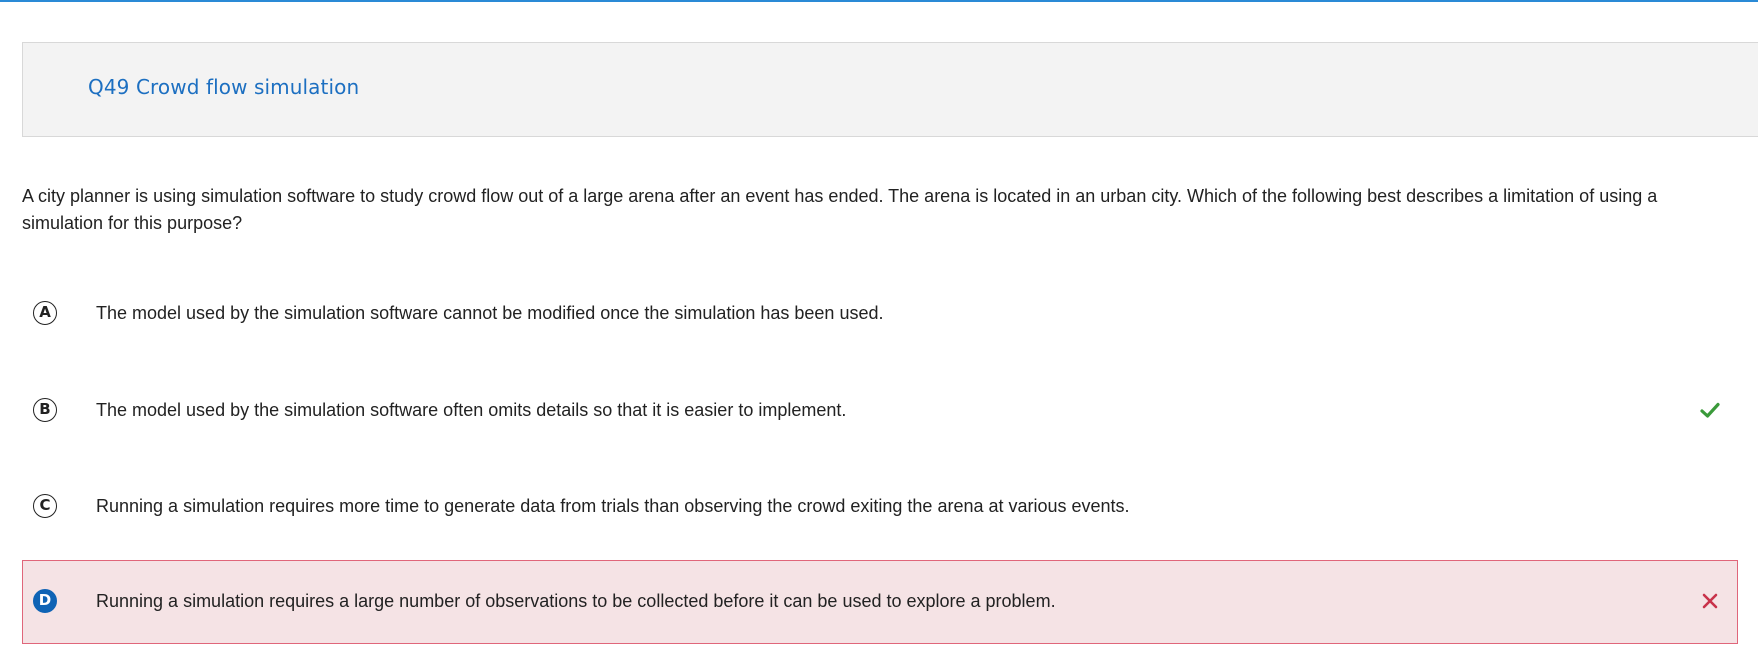  I want to click on choice-letter-b: B, so click(45, 410).